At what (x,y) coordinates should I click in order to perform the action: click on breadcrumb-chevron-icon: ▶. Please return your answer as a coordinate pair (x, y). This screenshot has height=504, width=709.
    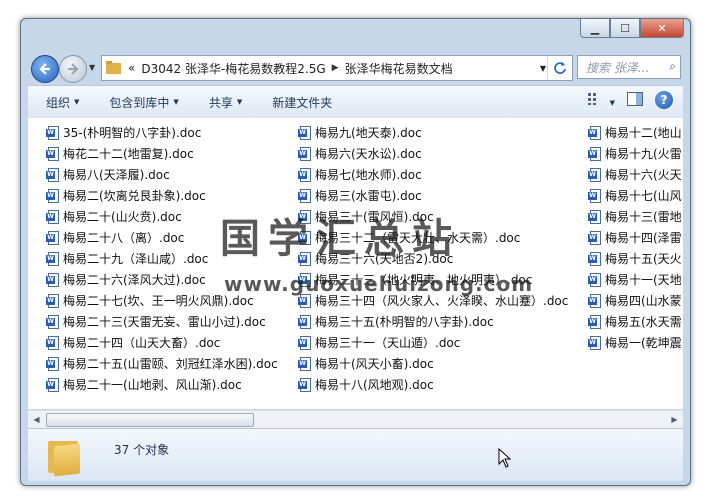
    Looking at the image, I should click on (335, 68).